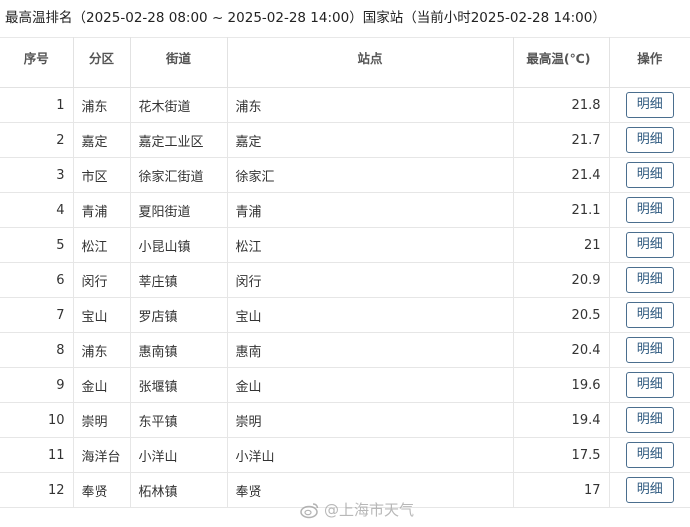  I want to click on watermark: @上海市天气, so click(357, 510).